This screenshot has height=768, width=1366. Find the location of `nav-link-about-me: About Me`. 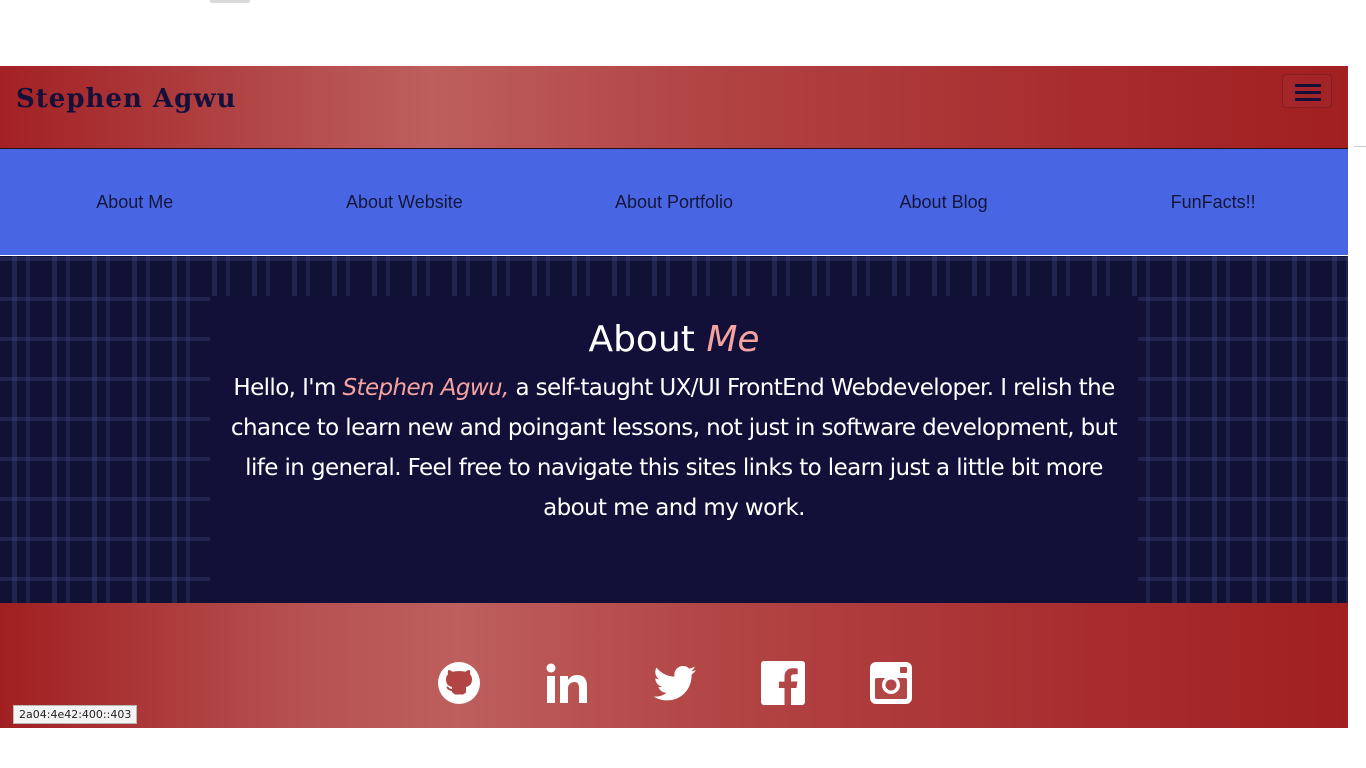

nav-link-about-me: About Me is located at coordinates (135, 202).